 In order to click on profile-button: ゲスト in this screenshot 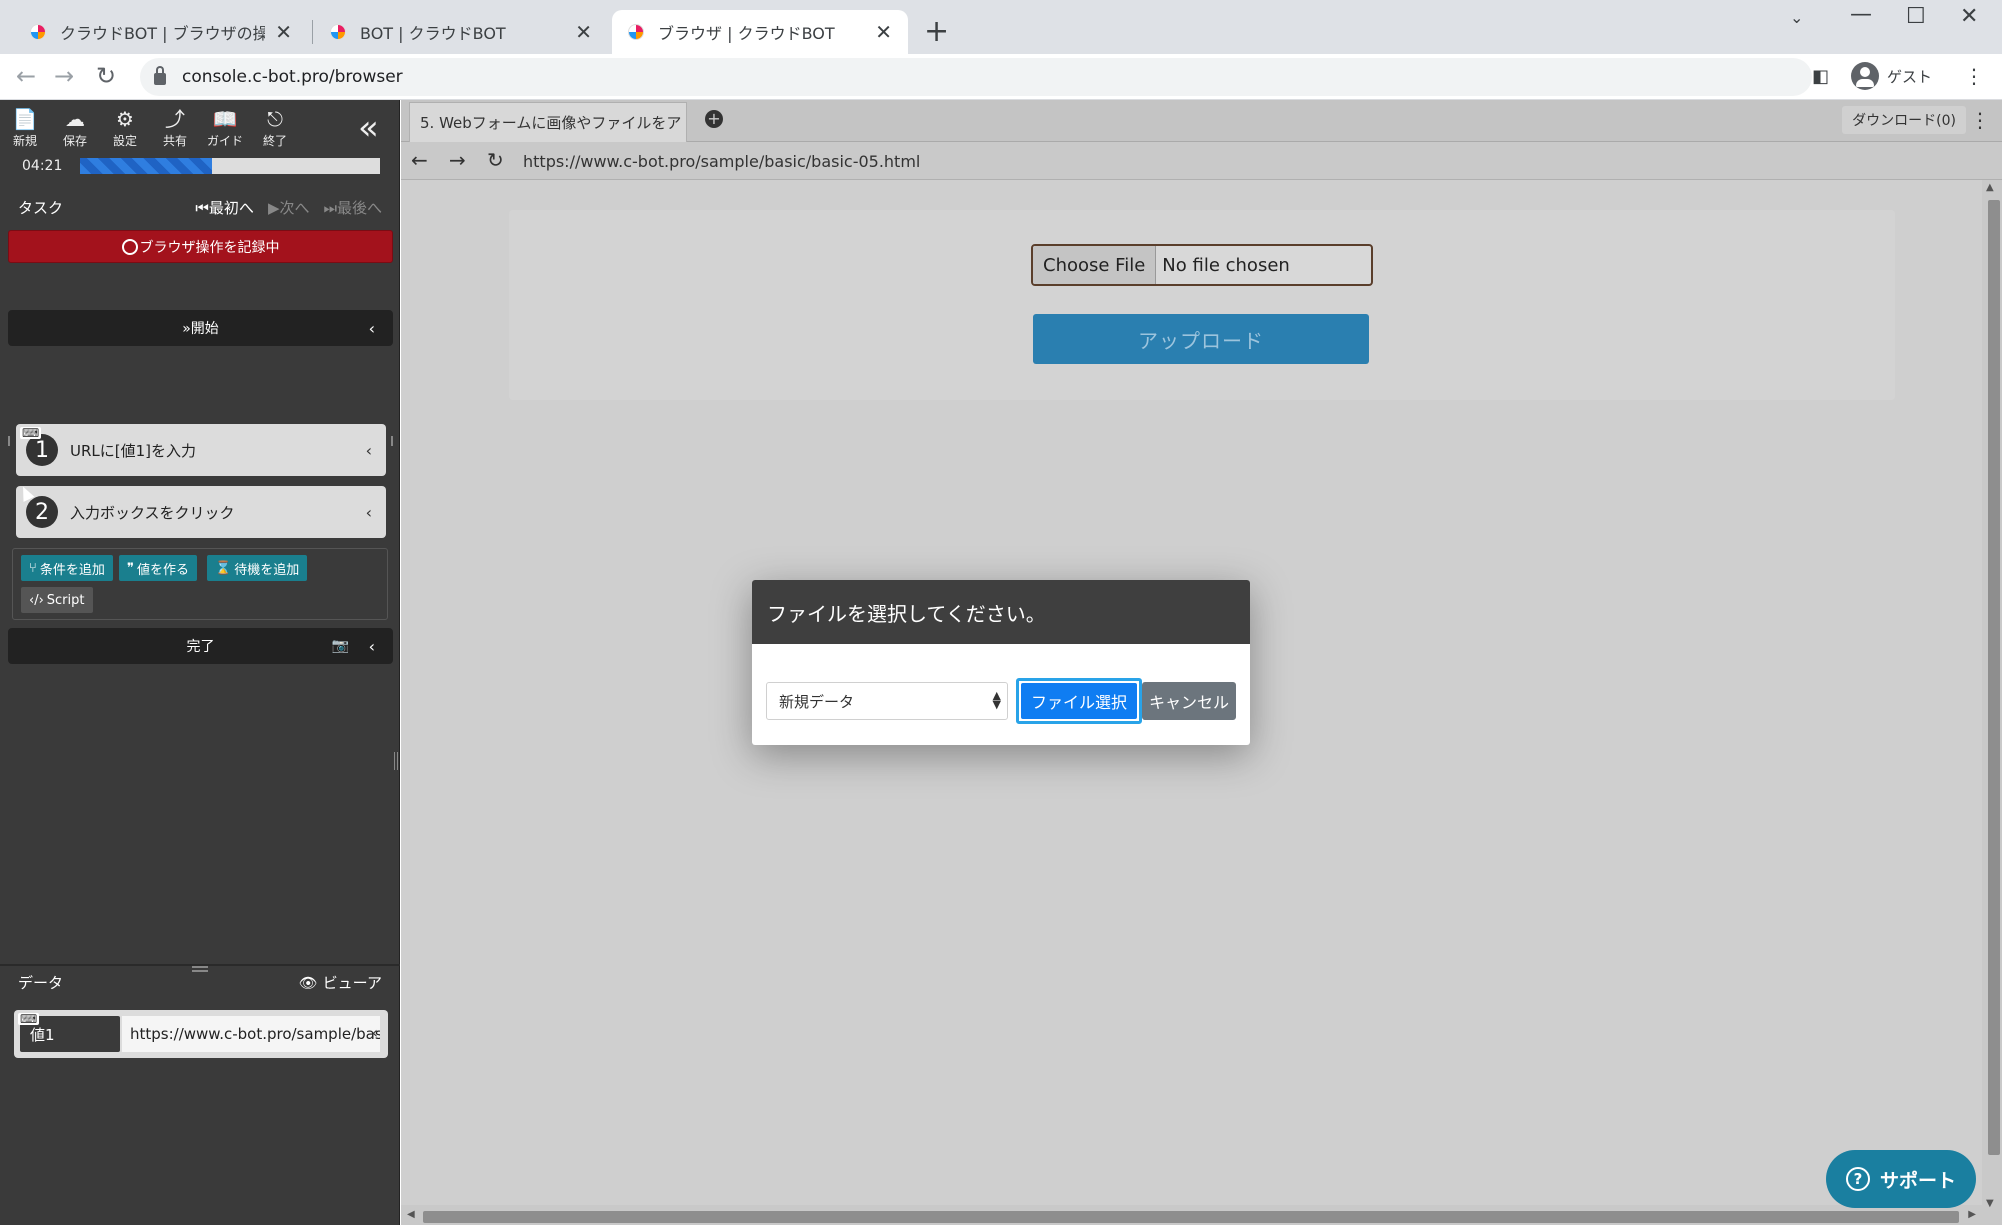, I will do `click(1896, 76)`.